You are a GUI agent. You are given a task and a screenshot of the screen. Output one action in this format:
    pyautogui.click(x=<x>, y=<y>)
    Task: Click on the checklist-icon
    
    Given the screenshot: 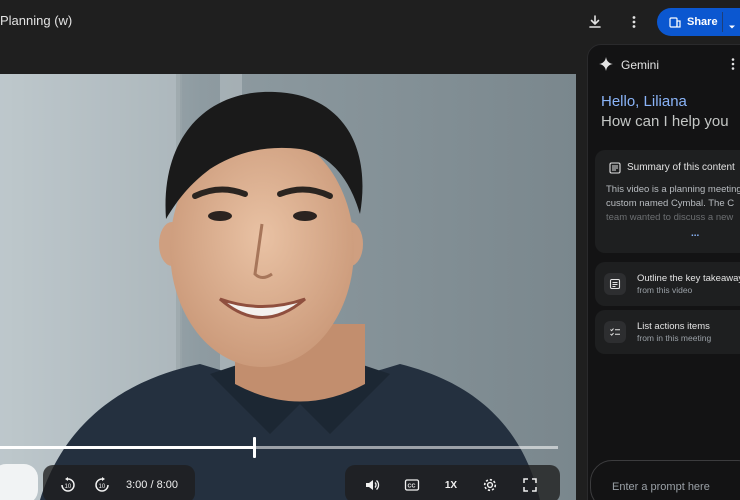 What is the action you would take?
    pyautogui.click(x=615, y=332)
    